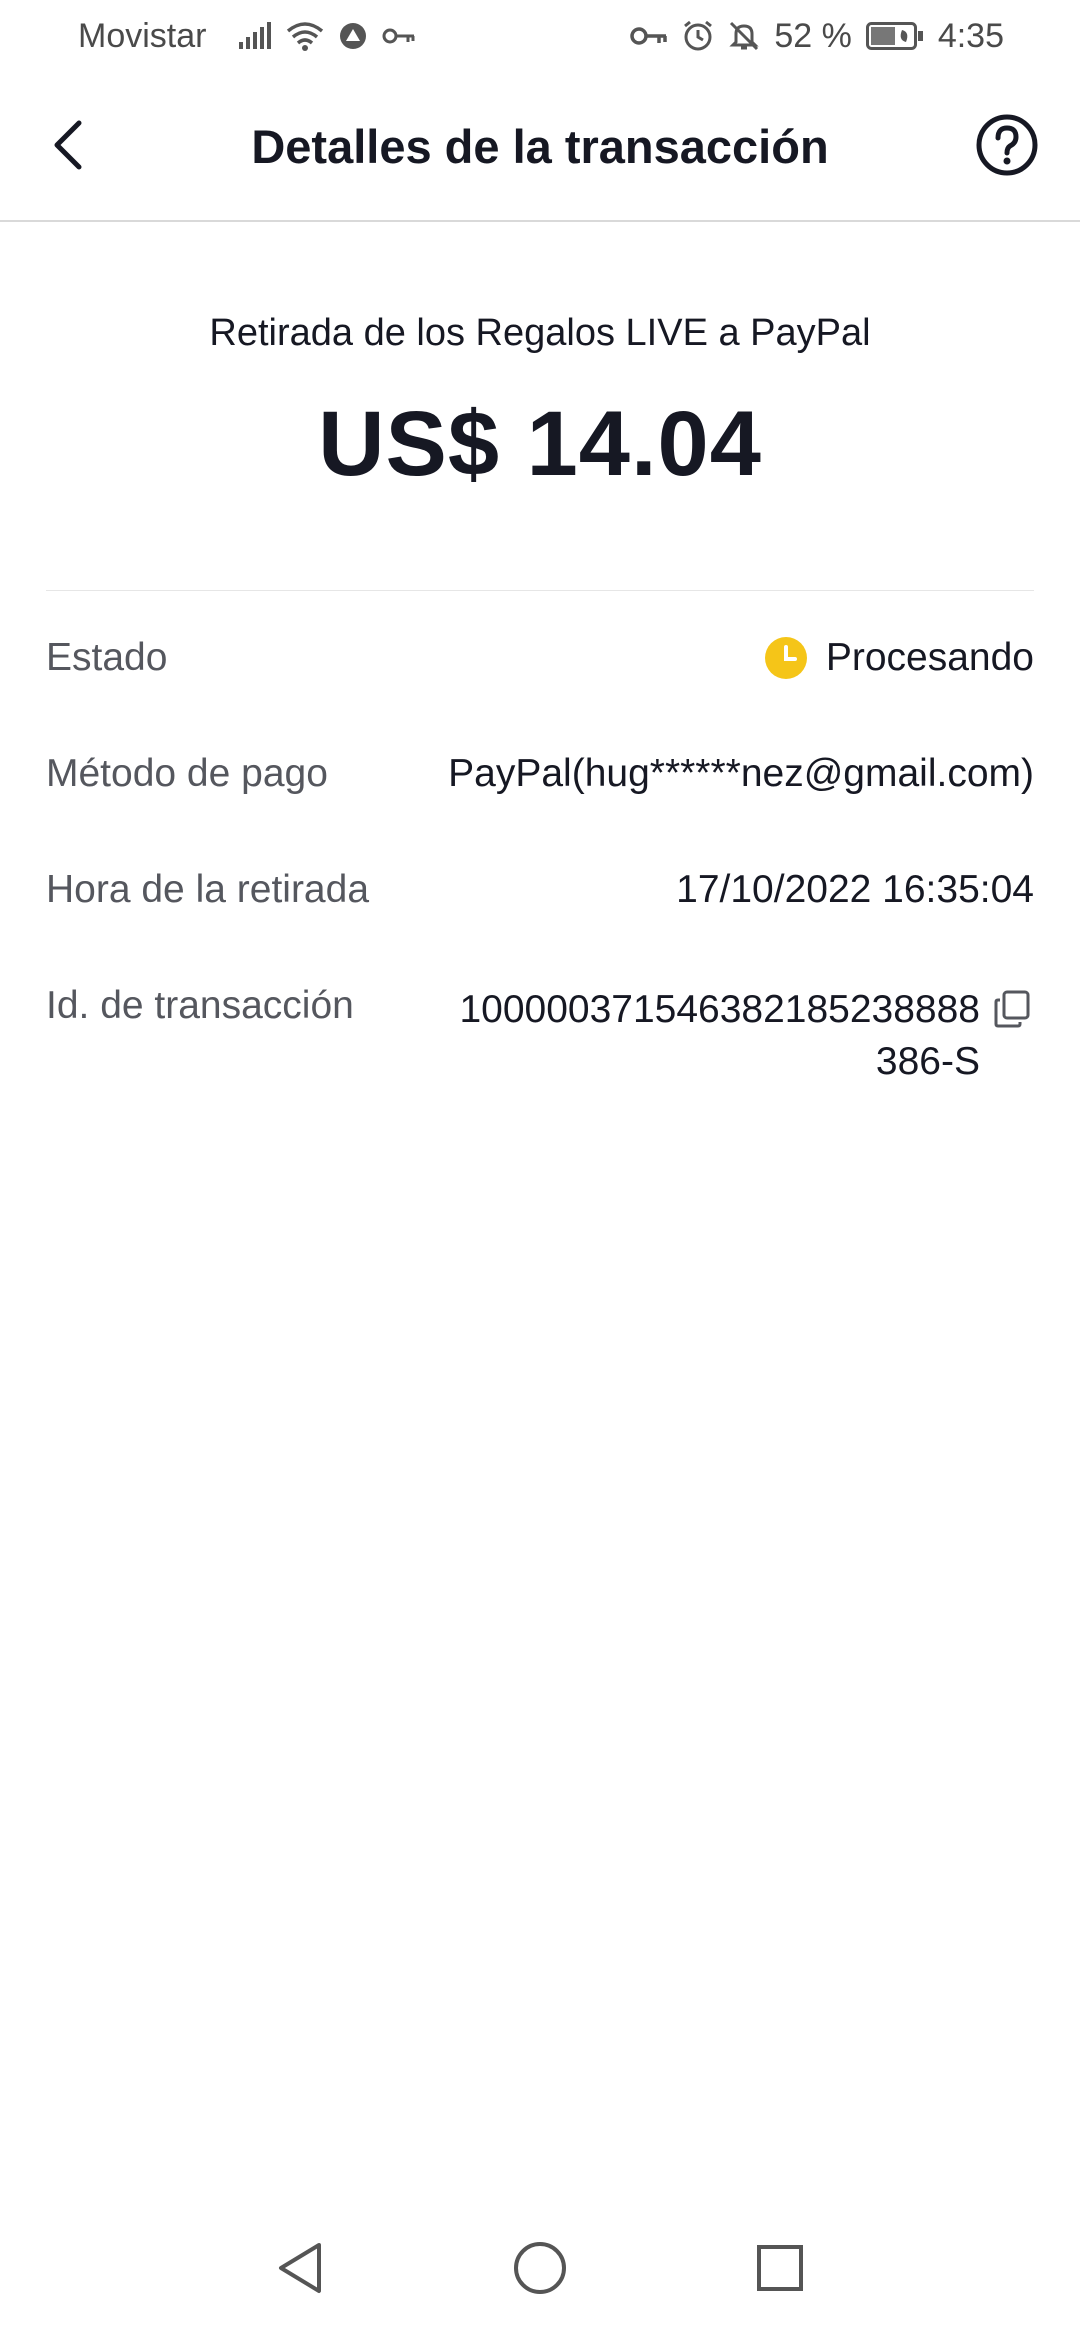 This screenshot has height=2340, width=1080. I want to click on clock-time: 4:35, so click(970, 35).